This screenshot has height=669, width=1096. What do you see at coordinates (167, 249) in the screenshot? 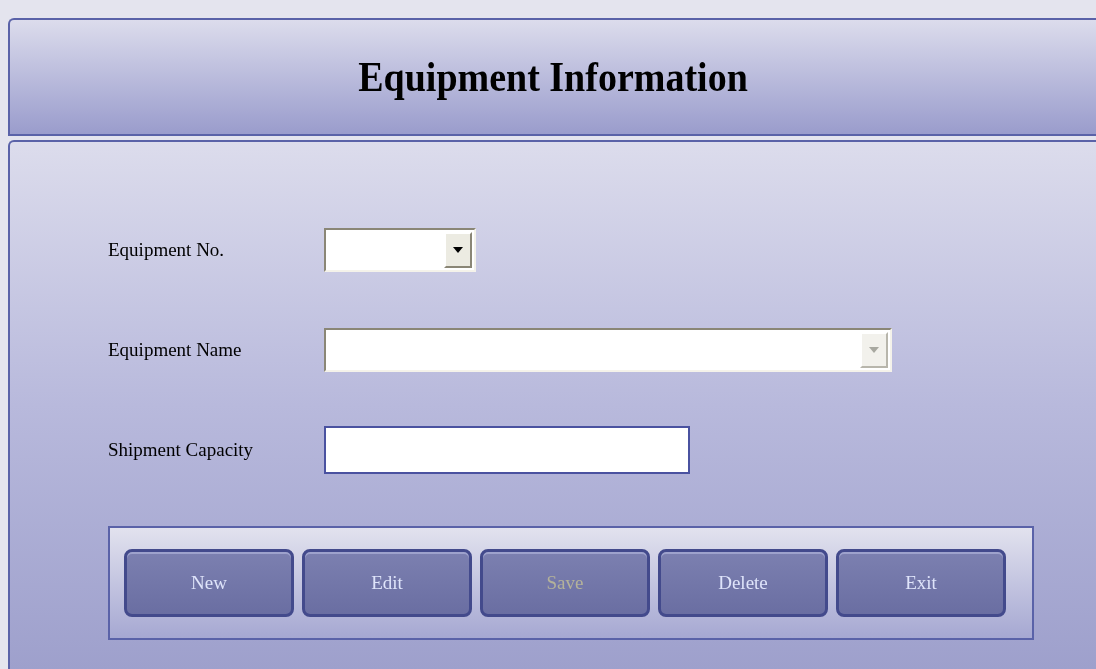
I see `field-label: Equipment No.` at bounding box center [167, 249].